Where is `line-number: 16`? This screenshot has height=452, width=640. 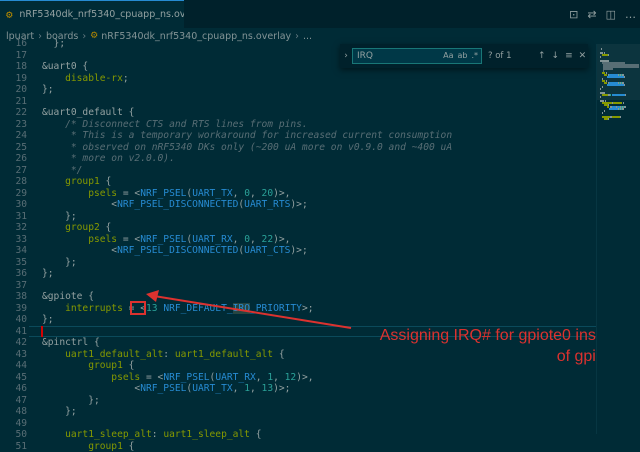
line-number: 16 is located at coordinates (13, 44).